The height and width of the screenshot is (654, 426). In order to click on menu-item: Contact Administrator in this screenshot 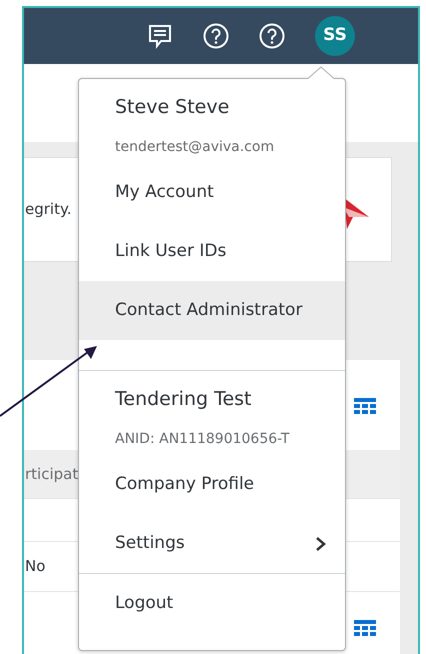, I will do `click(212, 310)`.